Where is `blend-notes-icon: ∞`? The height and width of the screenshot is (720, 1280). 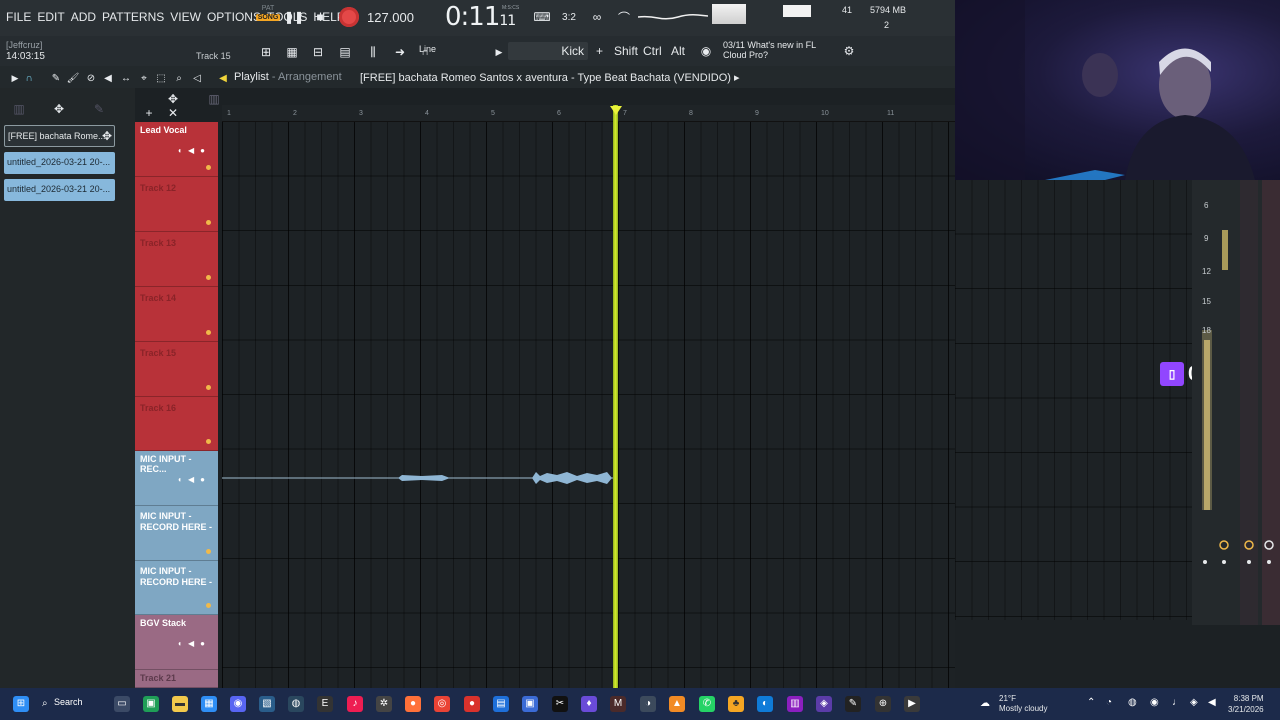
blend-notes-icon: ∞ is located at coordinates (597, 17).